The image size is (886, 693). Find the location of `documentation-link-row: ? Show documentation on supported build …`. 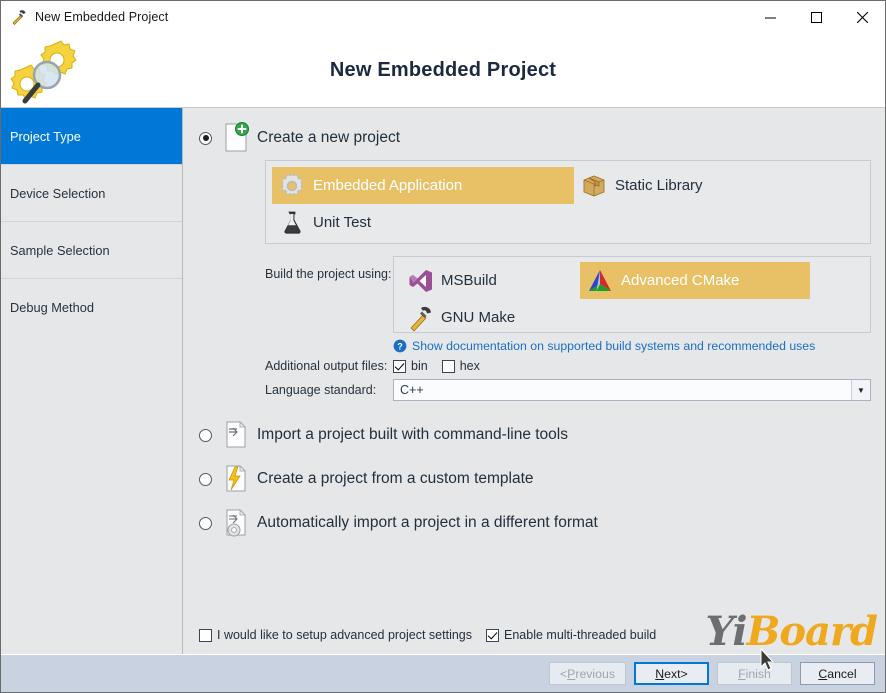

documentation-link-row: ? Show documentation on supported build … is located at coordinates (632, 346).